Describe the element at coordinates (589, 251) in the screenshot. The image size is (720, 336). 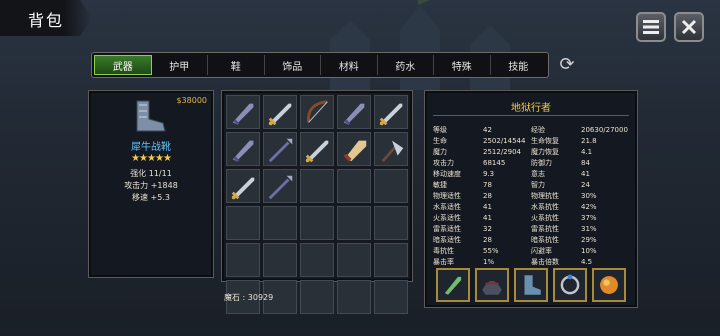
I see `stat-value: 10%` at that location.